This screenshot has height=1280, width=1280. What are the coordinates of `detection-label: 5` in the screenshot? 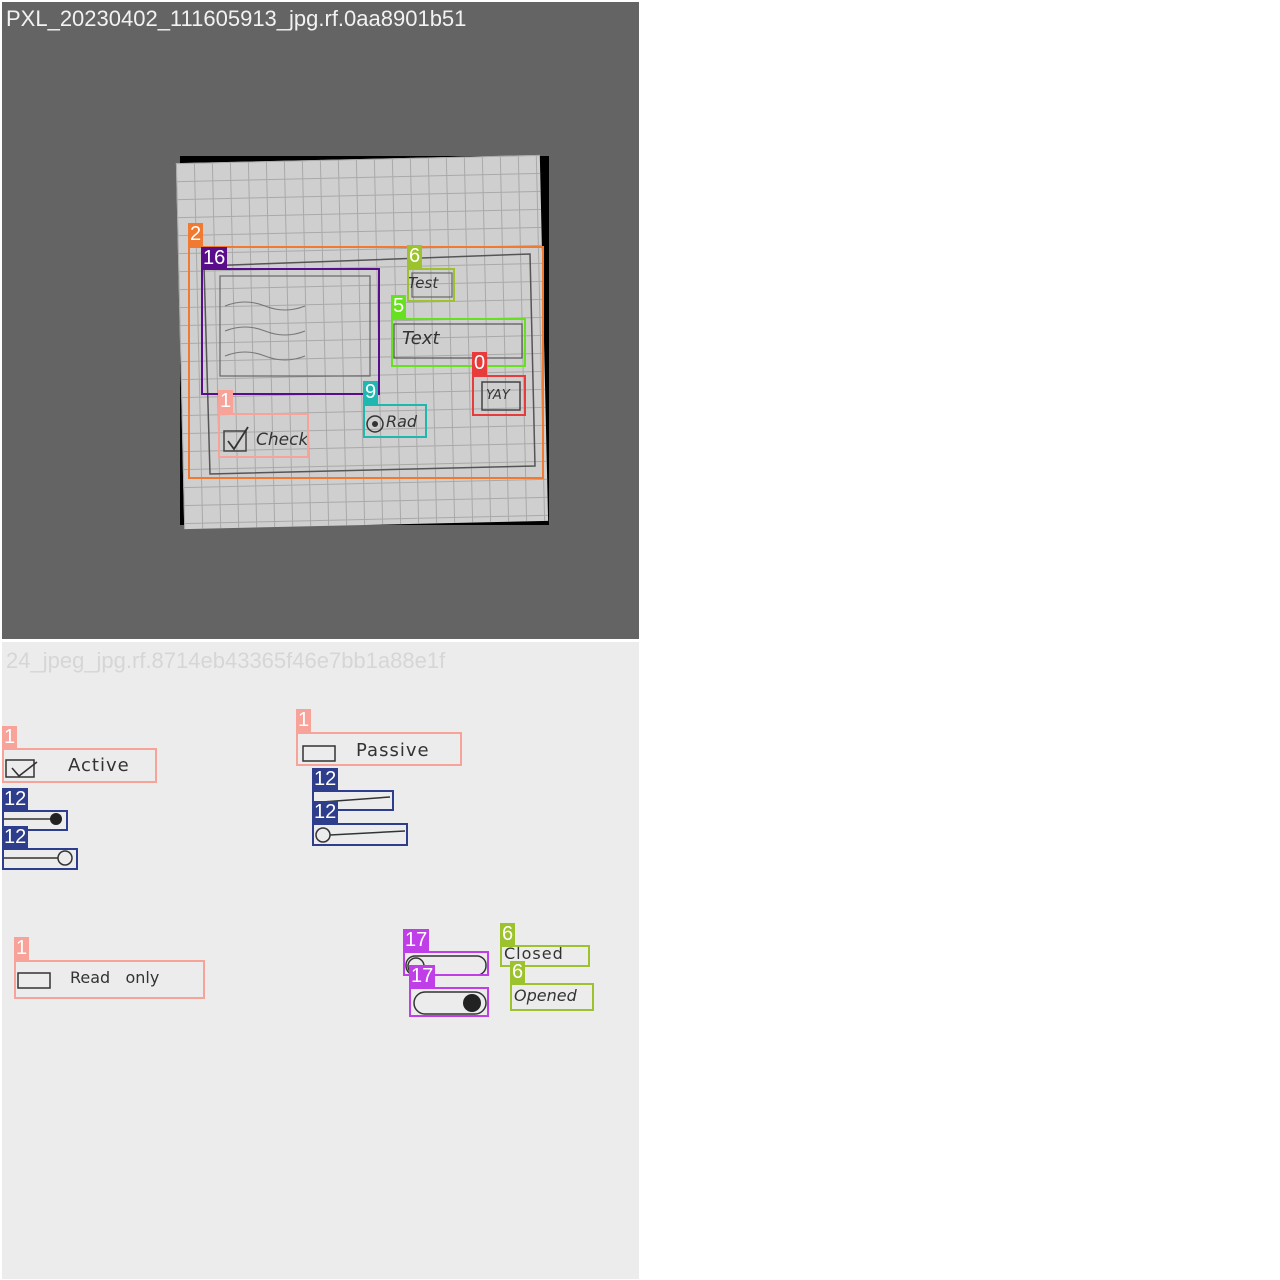 It's located at (399, 306).